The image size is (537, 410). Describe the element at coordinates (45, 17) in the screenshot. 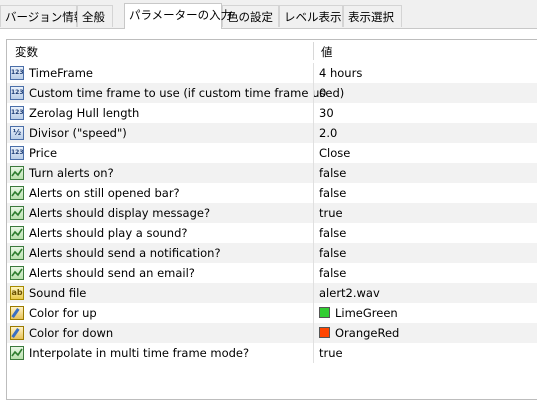

I see `tab-label: バージョン情報` at that location.